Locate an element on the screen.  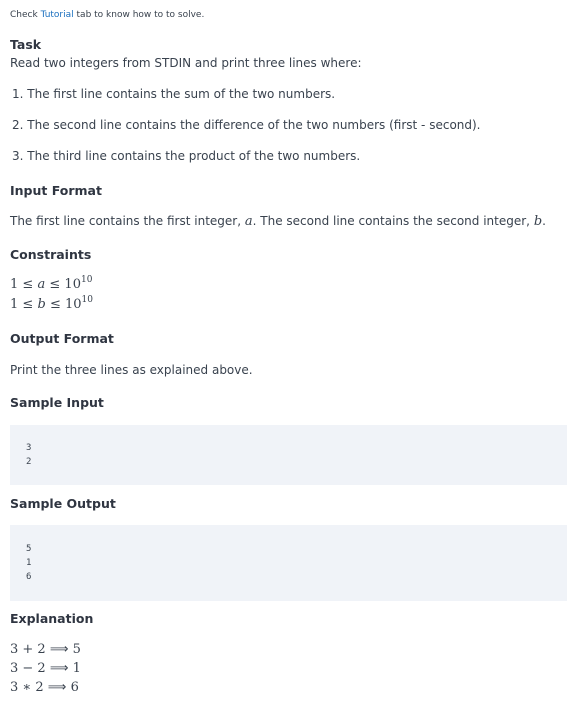
sample-input-line: 3 is located at coordinates (29, 448).